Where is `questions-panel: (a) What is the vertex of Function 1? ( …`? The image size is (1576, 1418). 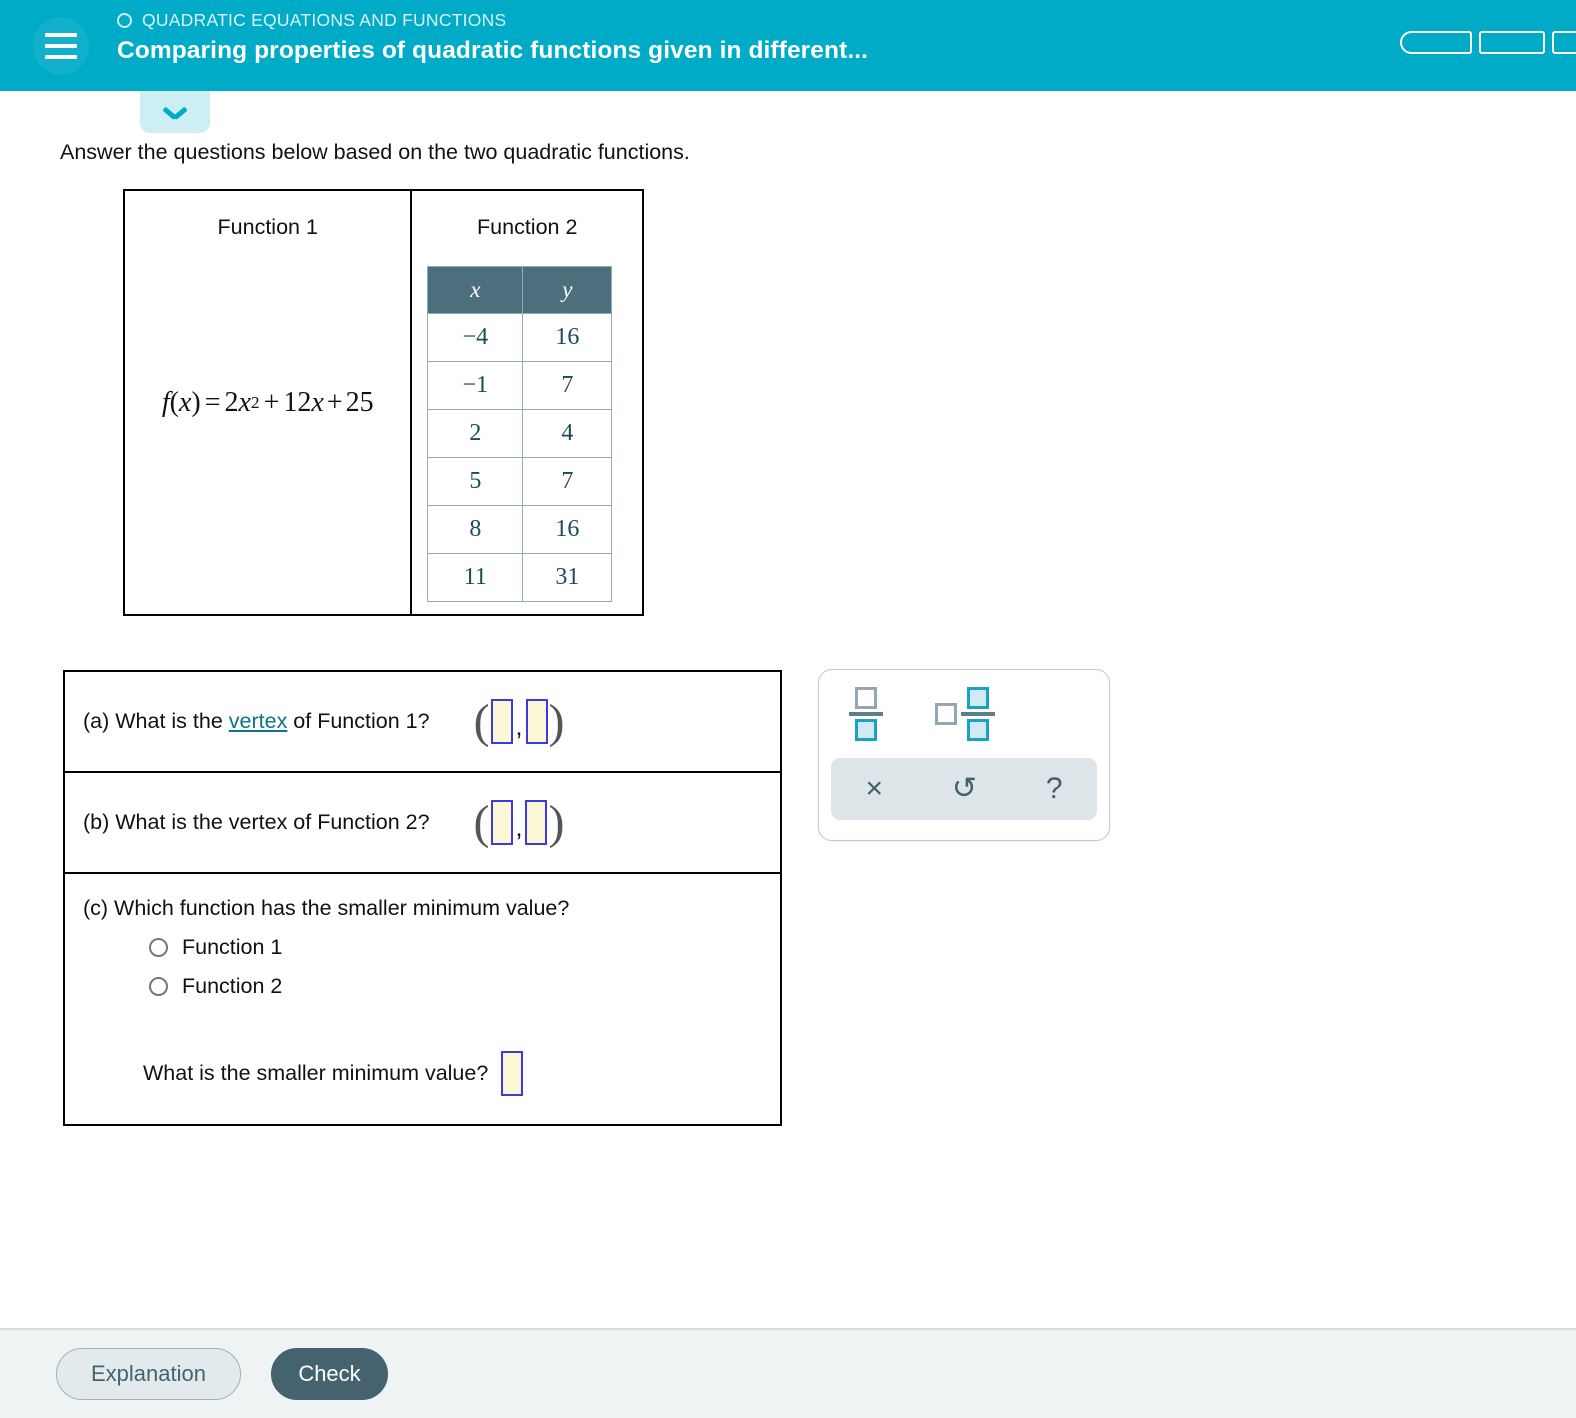
questions-panel: (a) What is the vertex of Function 1? ( … is located at coordinates (422, 898).